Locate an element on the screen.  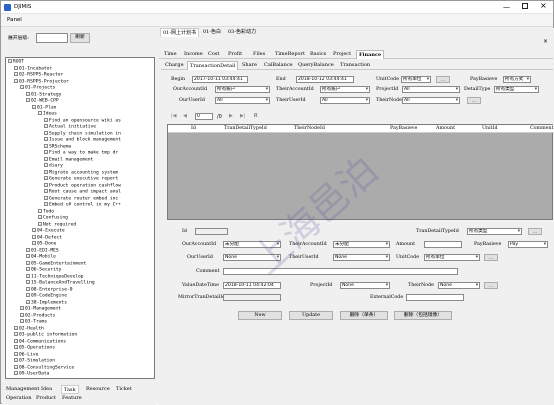
minimize-icon: — is located at coordinates (506, 7).